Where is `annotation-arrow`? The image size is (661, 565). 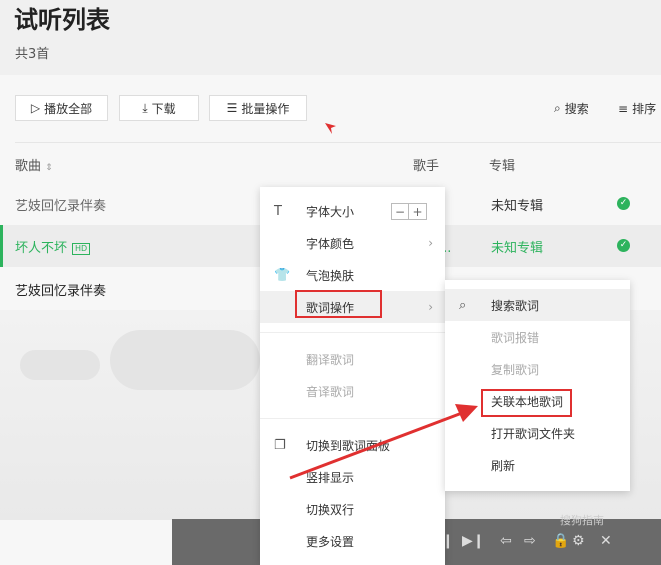 annotation-arrow is located at coordinates (383, 442).